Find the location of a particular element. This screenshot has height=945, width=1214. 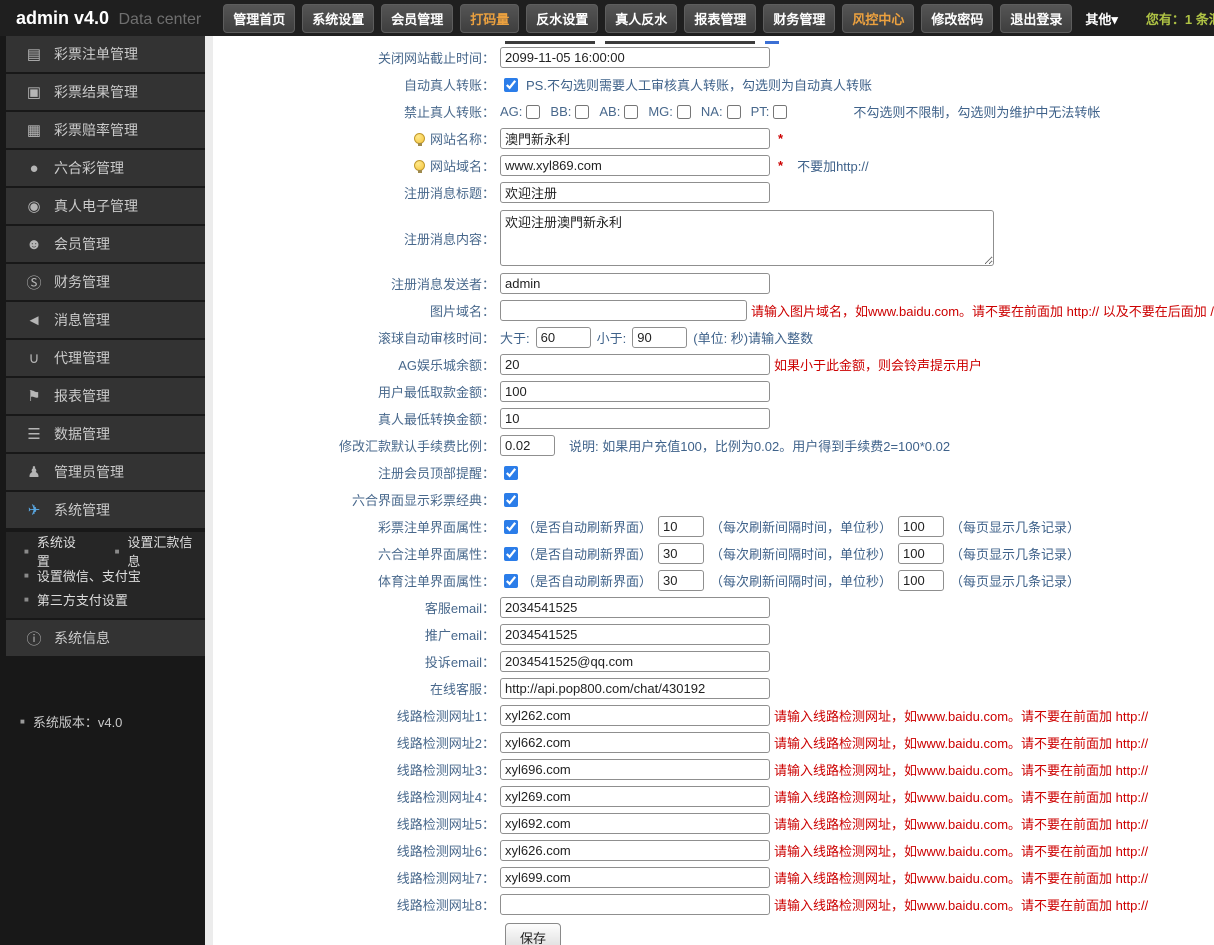

ab-label: AB: is located at coordinates (610, 111).